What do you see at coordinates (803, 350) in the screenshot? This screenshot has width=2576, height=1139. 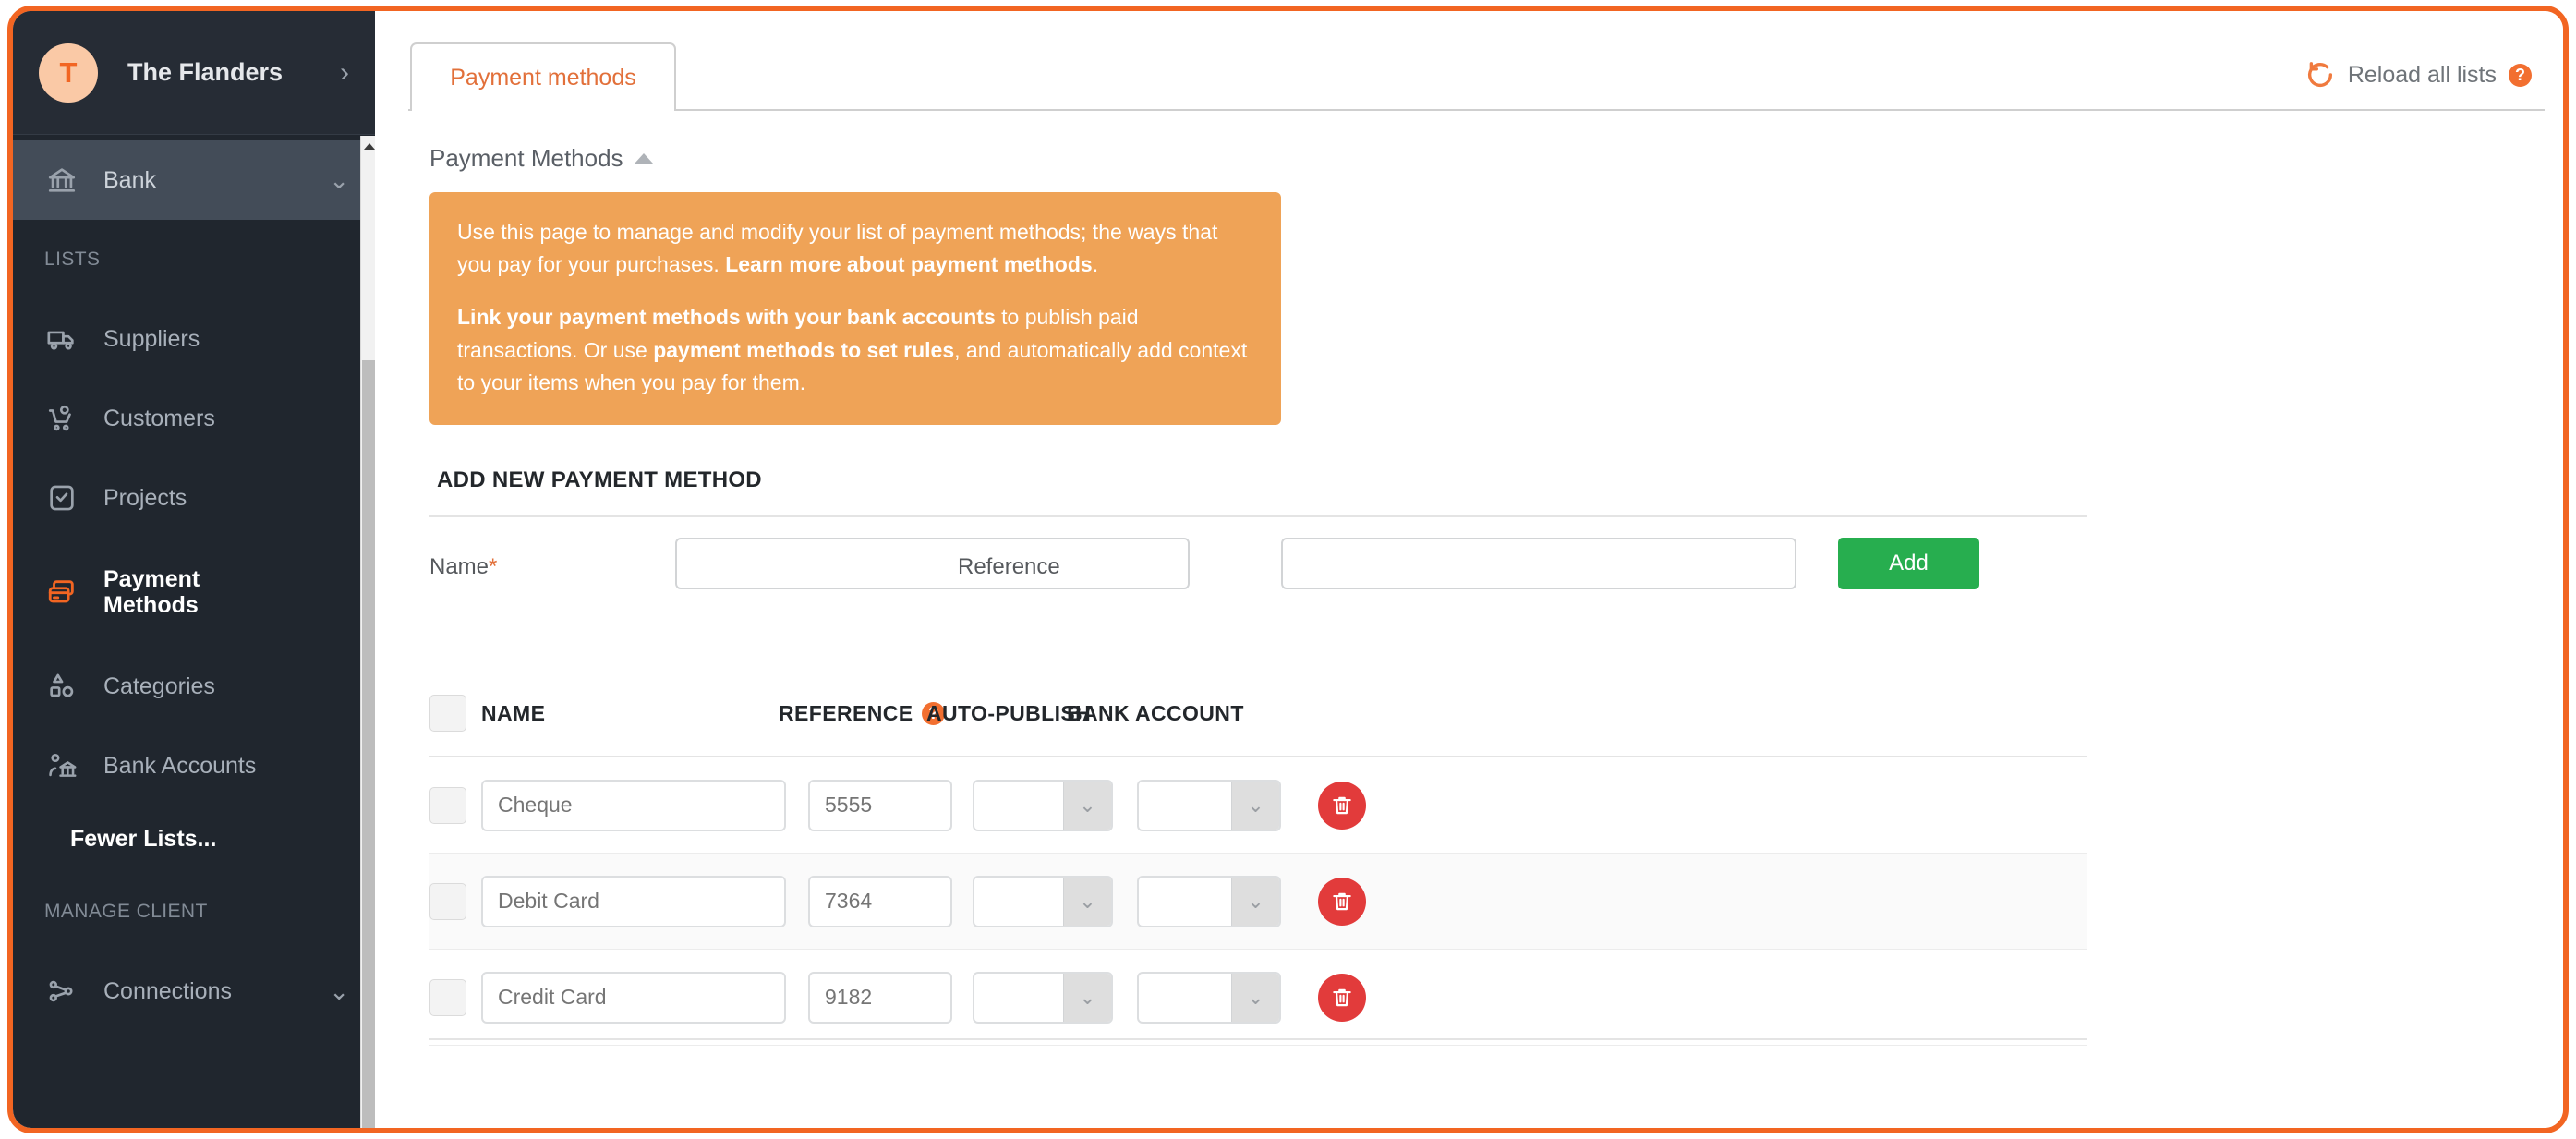 I see `set-rules-link: payment methods to set rules` at bounding box center [803, 350].